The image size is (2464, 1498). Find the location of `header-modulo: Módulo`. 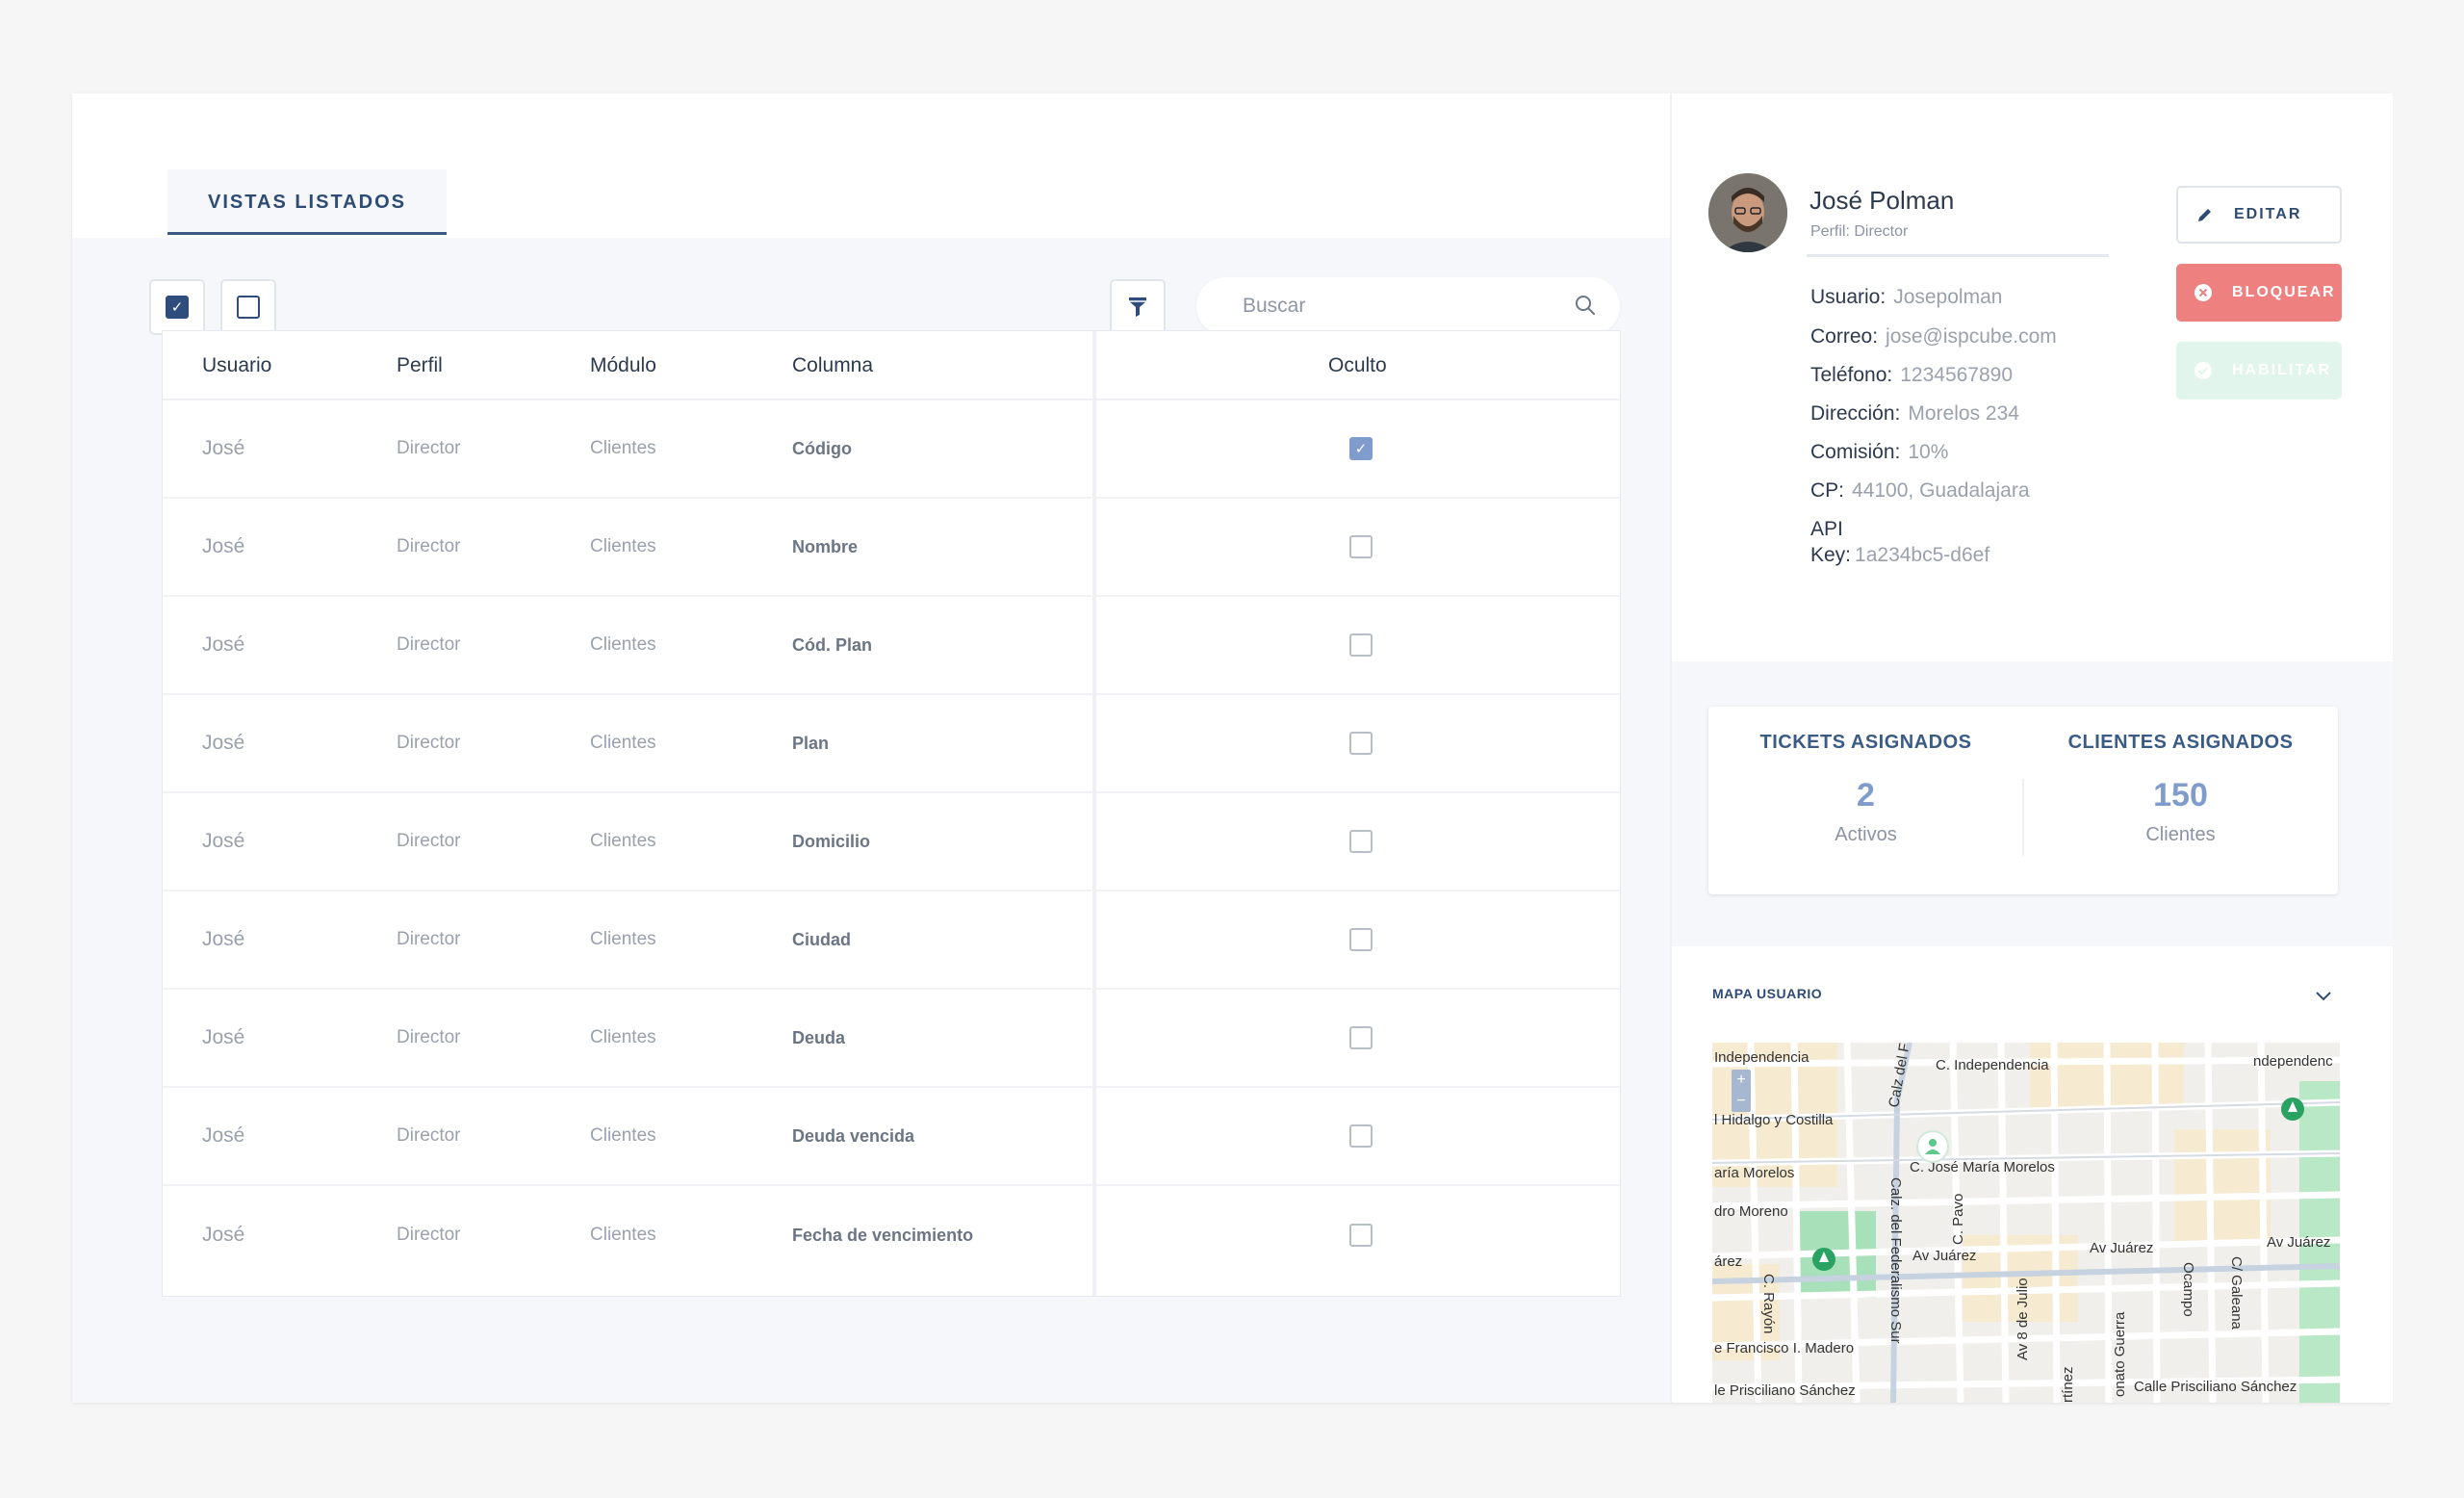

header-modulo: Módulo is located at coordinates (623, 366).